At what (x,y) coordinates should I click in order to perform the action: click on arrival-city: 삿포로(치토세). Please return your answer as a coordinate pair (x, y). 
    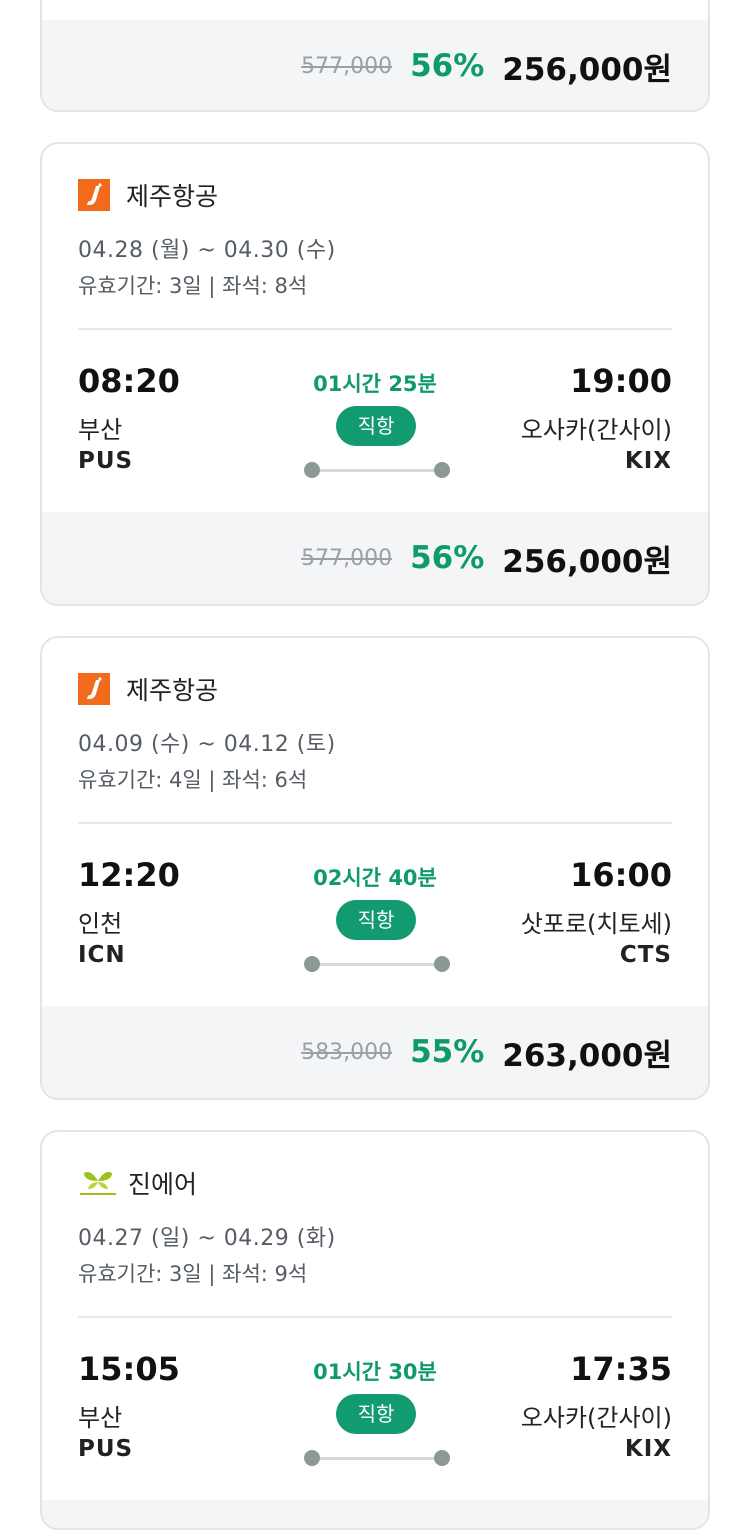
    Looking at the image, I should click on (596, 924).